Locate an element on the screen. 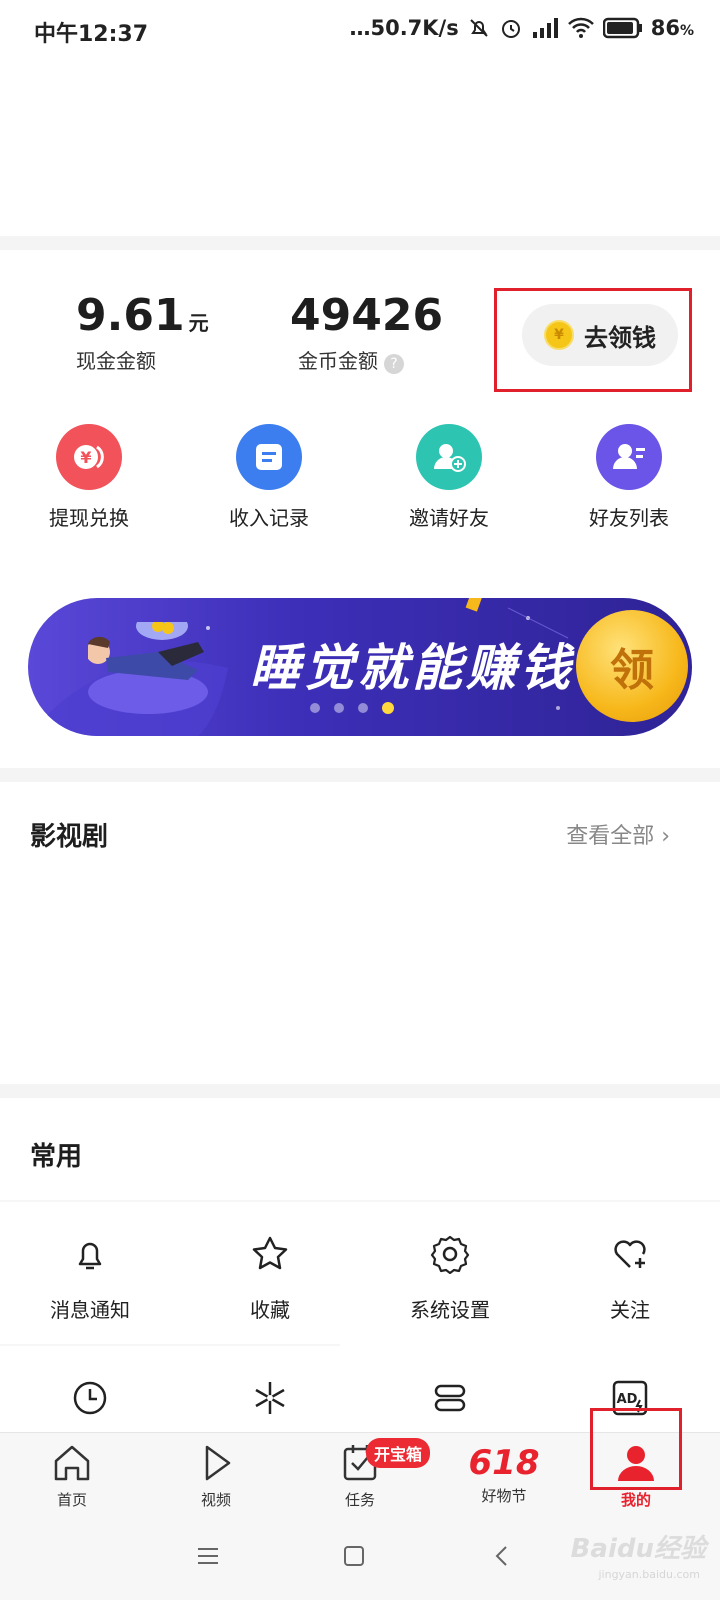 The width and height of the screenshot is (720, 1600). watermark-logo: Baidu经验 is located at coordinates (638, 1549).